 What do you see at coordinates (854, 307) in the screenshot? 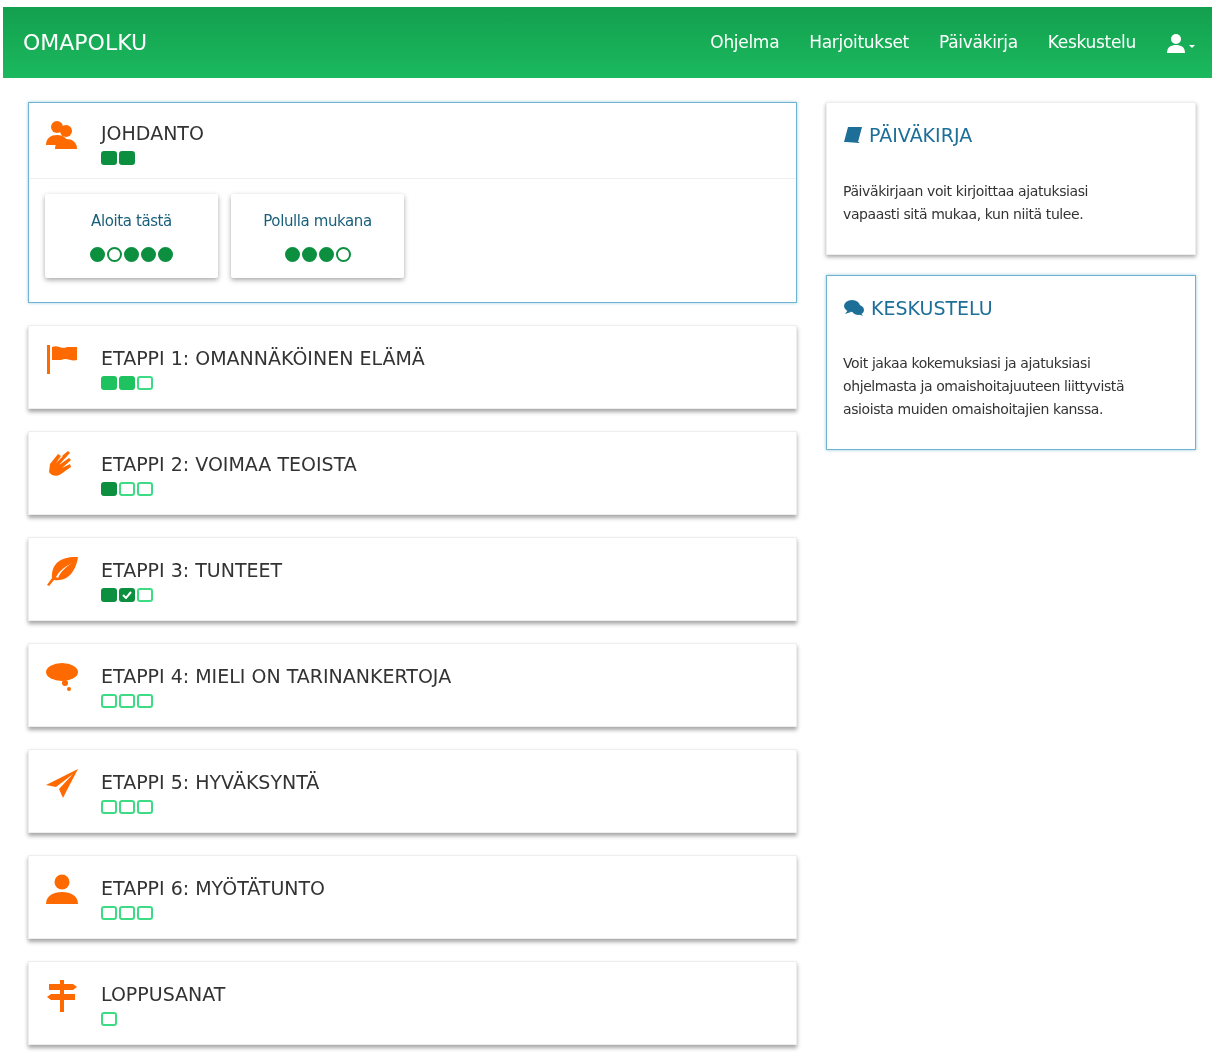
I see `chat-icon` at bounding box center [854, 307].